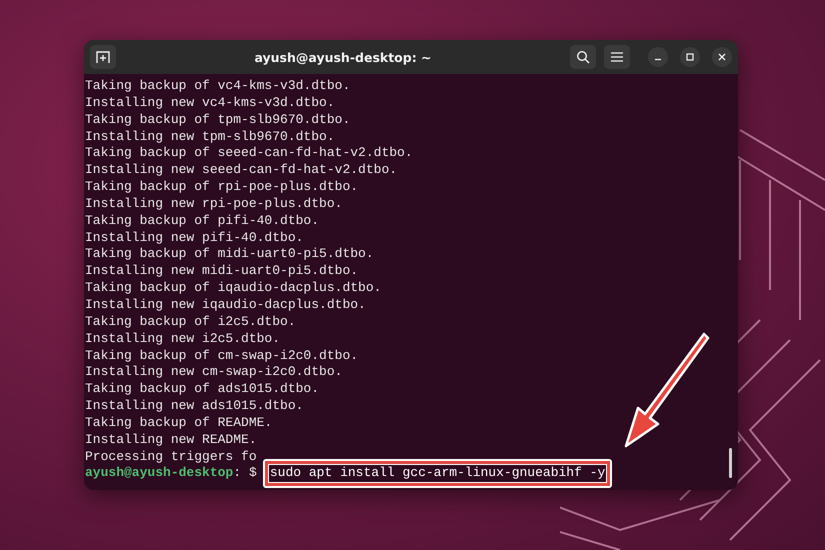 The image size is (825, 550). What do you see at coordinates (178, 423) in the screenshot?
I see `terminal-output-line: Taking backup of README.` at bounding box center [178, 423].